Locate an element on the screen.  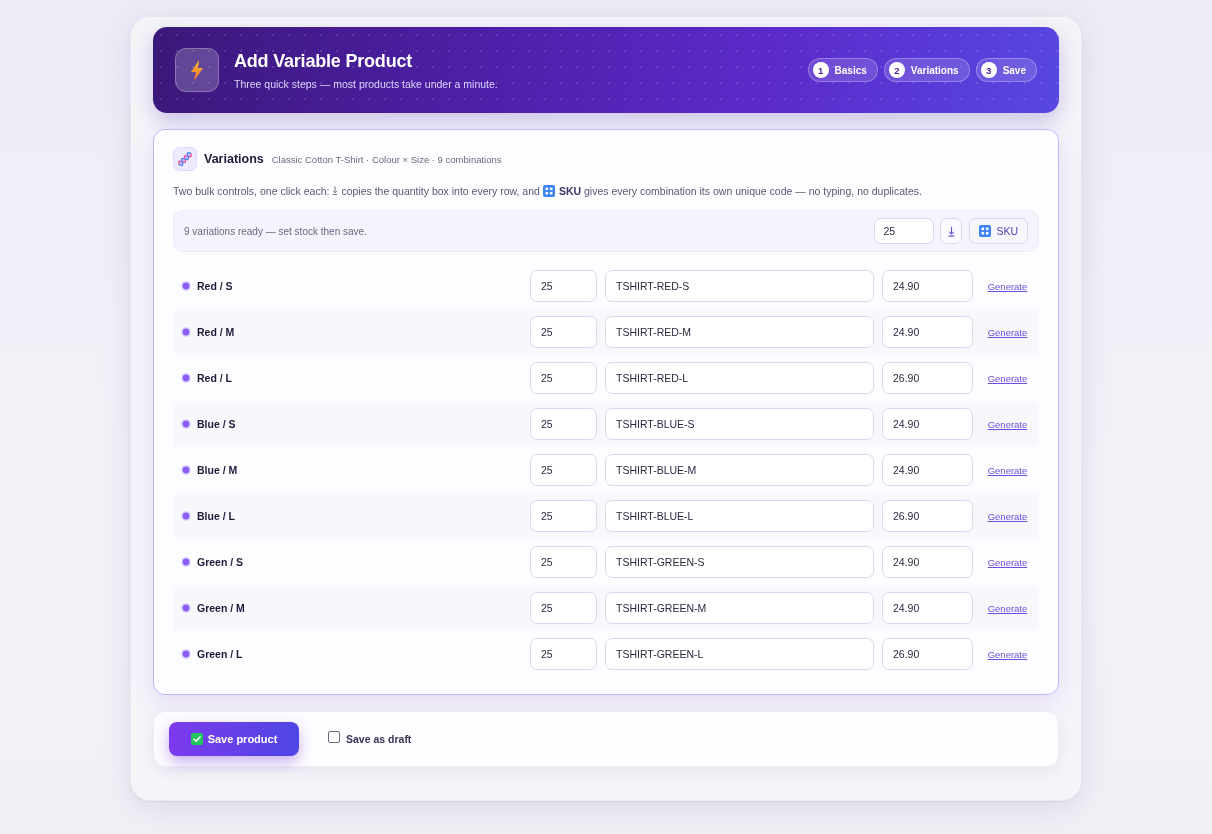
sku-field: TSHIRT-BLUE-M is located at coordinates (739, 470).